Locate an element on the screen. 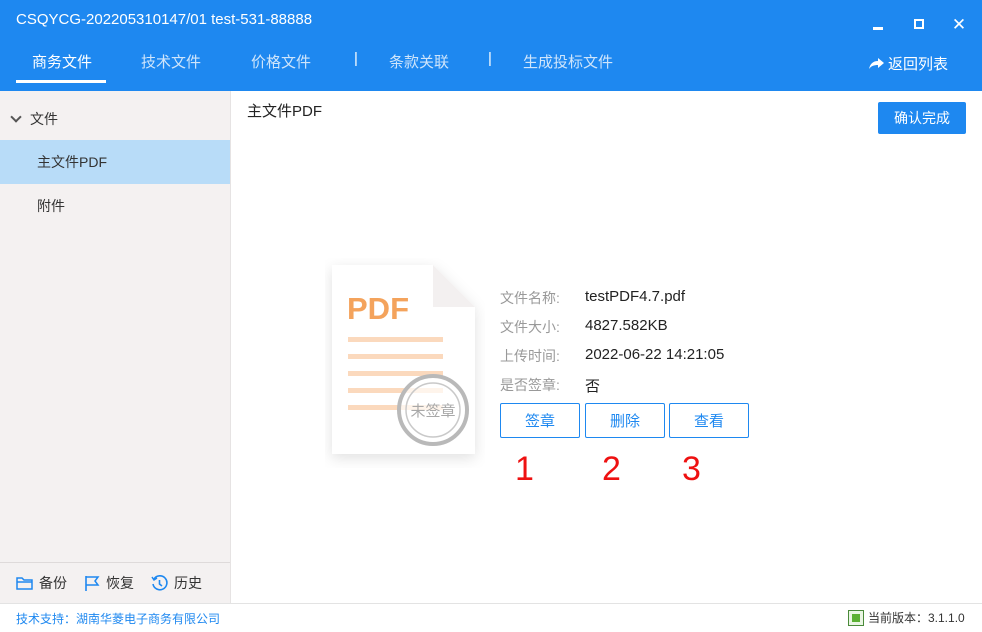 Image resolution: width=982 pixels, height=632 pixels. backup-label: 备份 is located at coordinates (53, 583).